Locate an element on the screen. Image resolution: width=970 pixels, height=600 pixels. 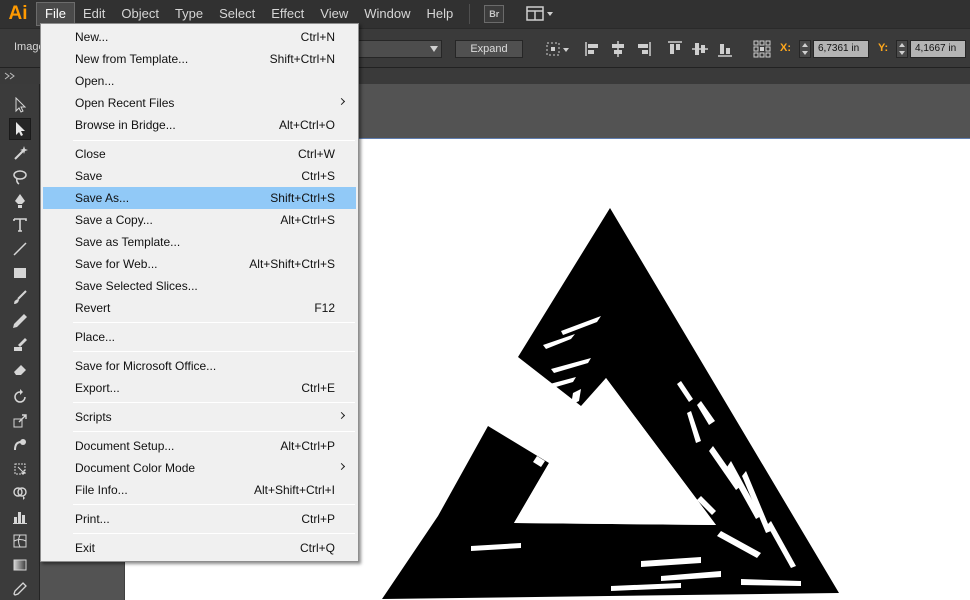
selection-tool is located at coordinates (20, 105).